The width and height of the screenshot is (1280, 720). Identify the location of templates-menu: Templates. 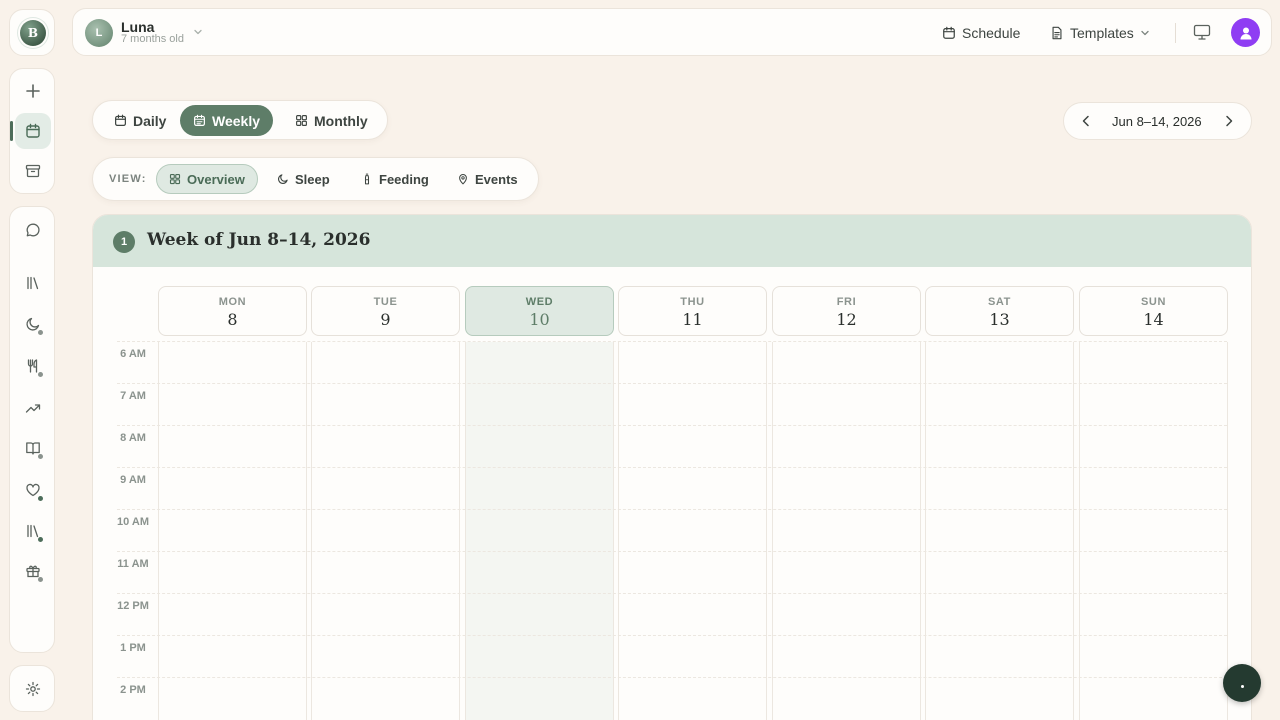
(1100, 33).